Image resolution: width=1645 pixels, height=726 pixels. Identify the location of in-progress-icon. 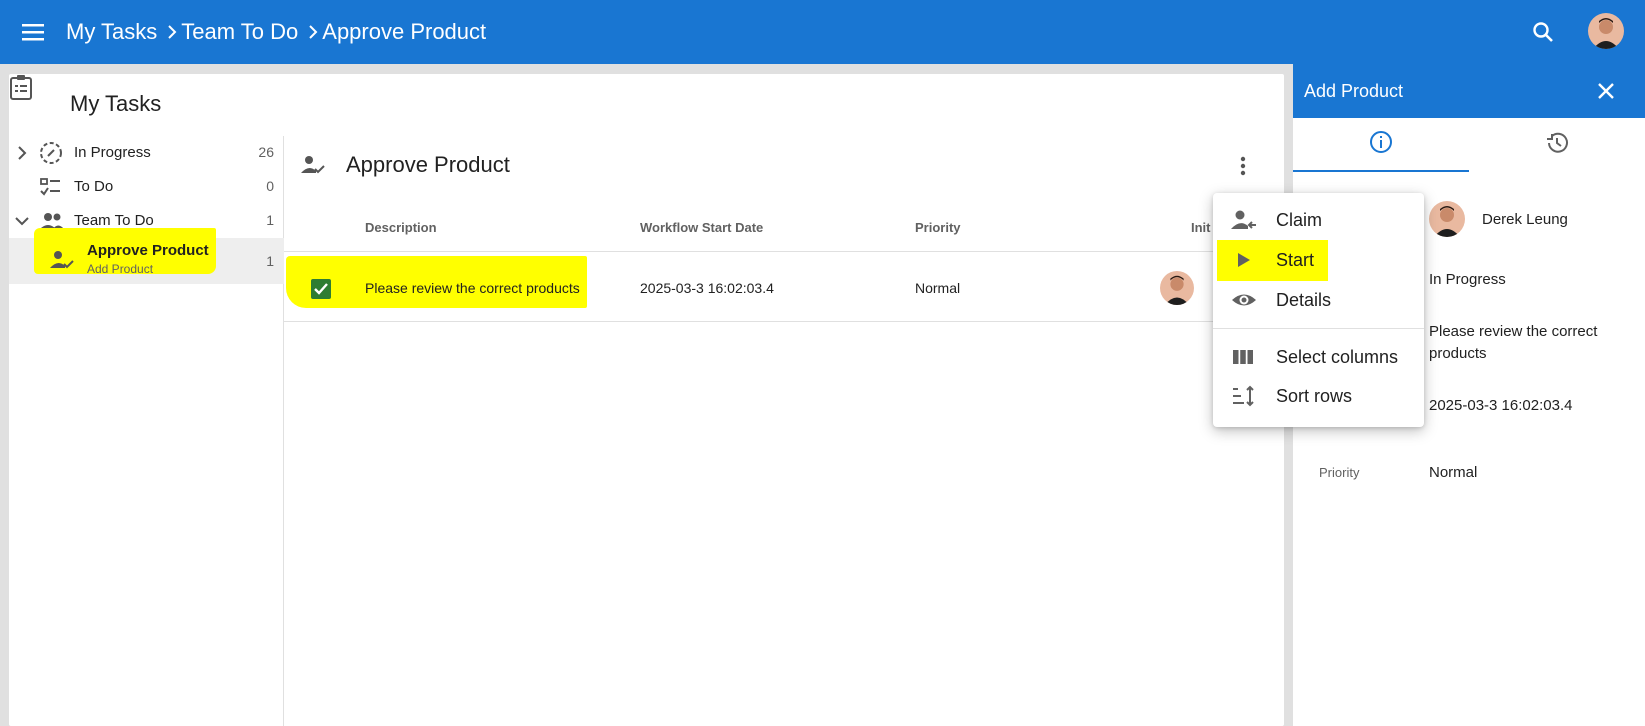
(51, 155).